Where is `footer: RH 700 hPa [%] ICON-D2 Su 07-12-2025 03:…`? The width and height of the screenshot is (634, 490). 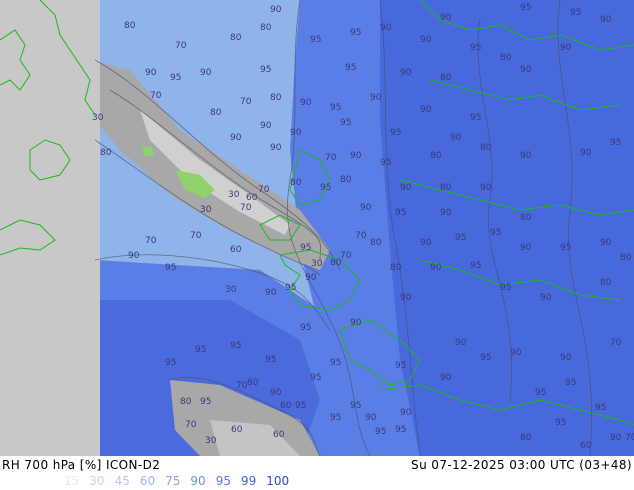 footer: RH 700 hPa [%] ICON-D2 Su 07-12-2025 03:… is located at coordinates (317, 473).